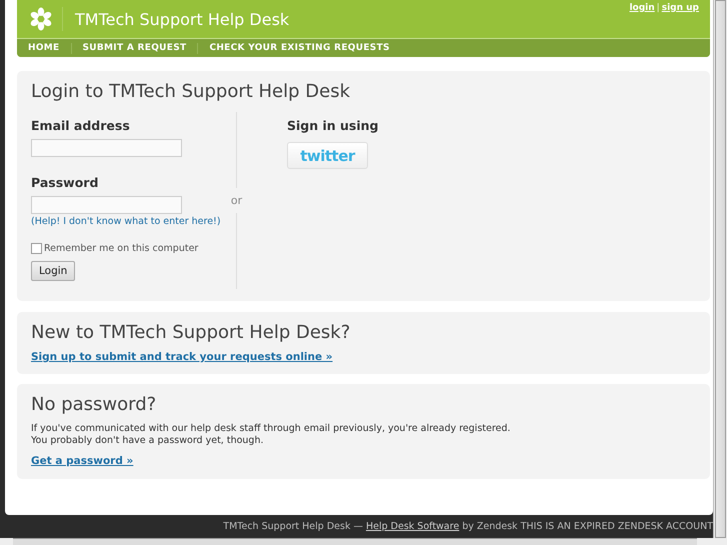  Describe the element at coordinates (191, 91) in the screenshot. I see `card-title: Login to TMTech Support Help Desk` at that location.